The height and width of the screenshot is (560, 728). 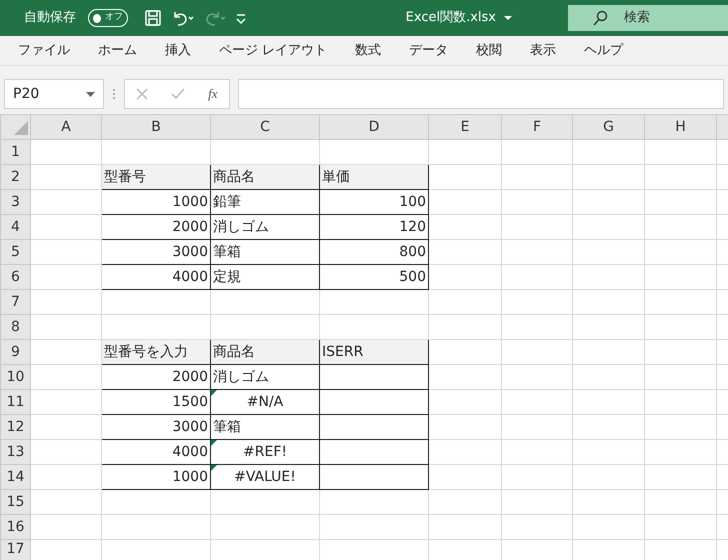 I want to click on ribbon-tab: 数式, so click(x=368, y=50).